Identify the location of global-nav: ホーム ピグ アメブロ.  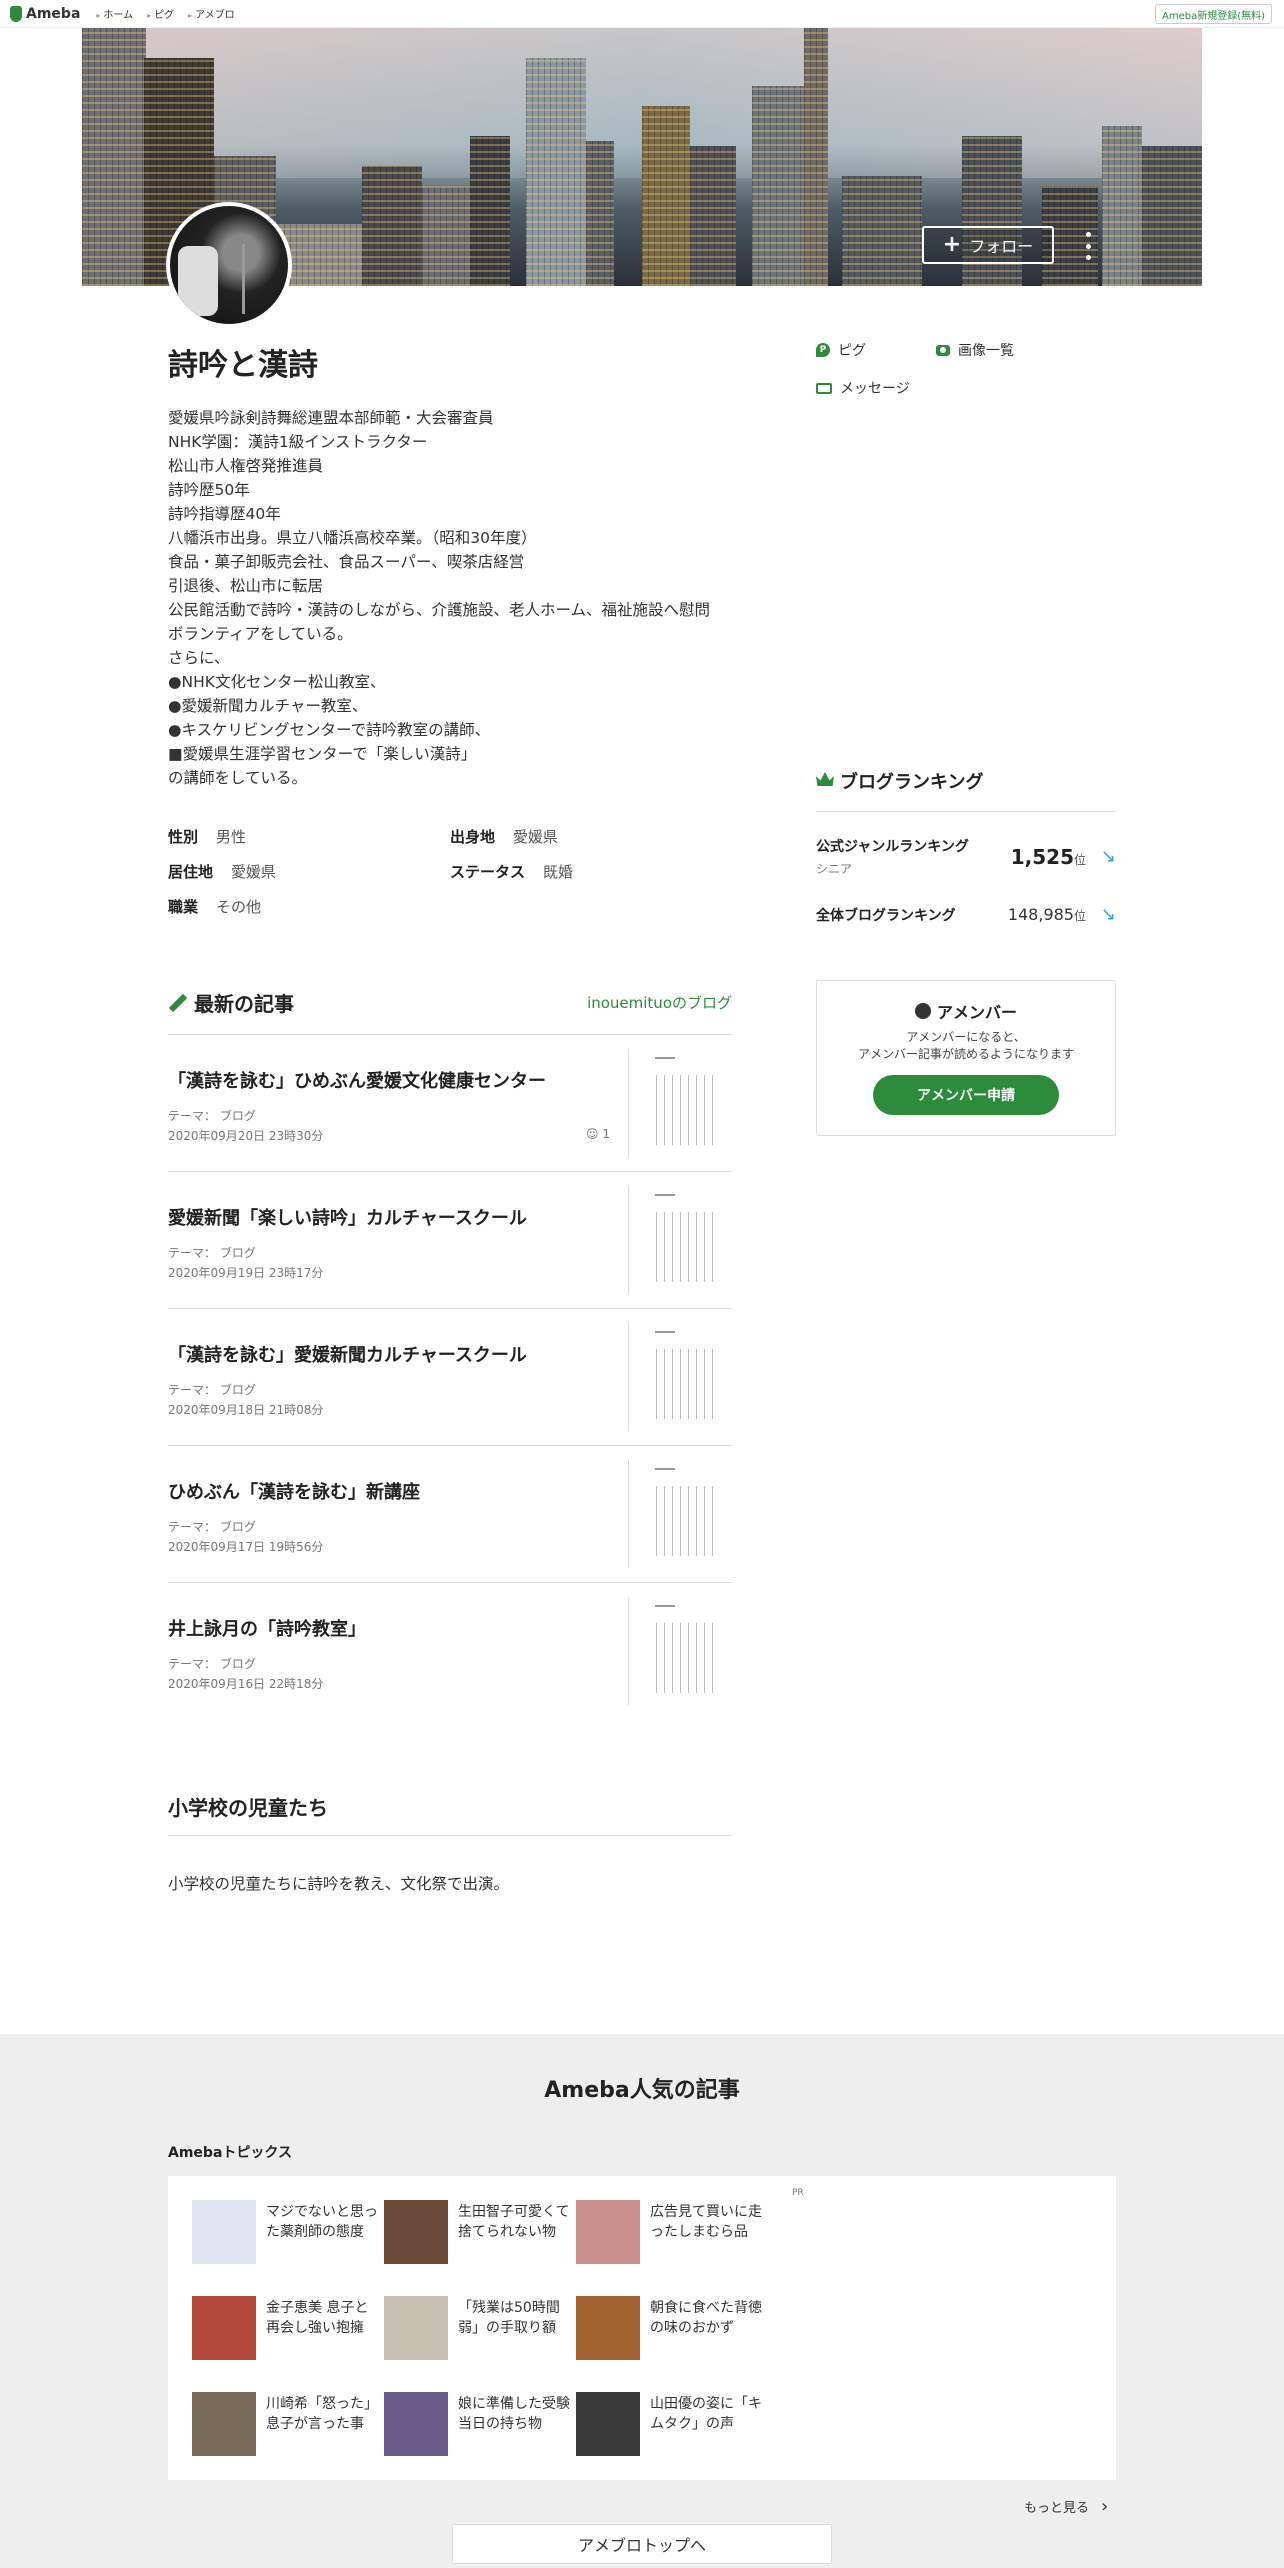
(165, 13).